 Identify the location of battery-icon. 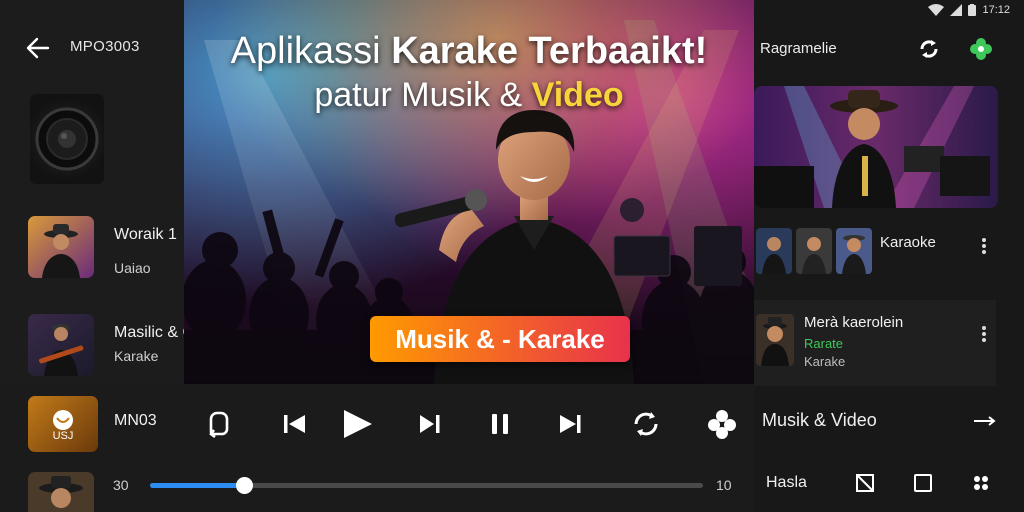
(972, 10).